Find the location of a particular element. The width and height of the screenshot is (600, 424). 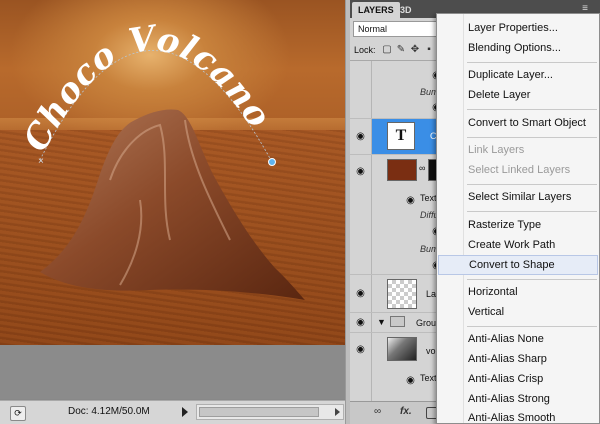

menu-item-delete-layer: Delete Layer is located at coordinates (518, 95).